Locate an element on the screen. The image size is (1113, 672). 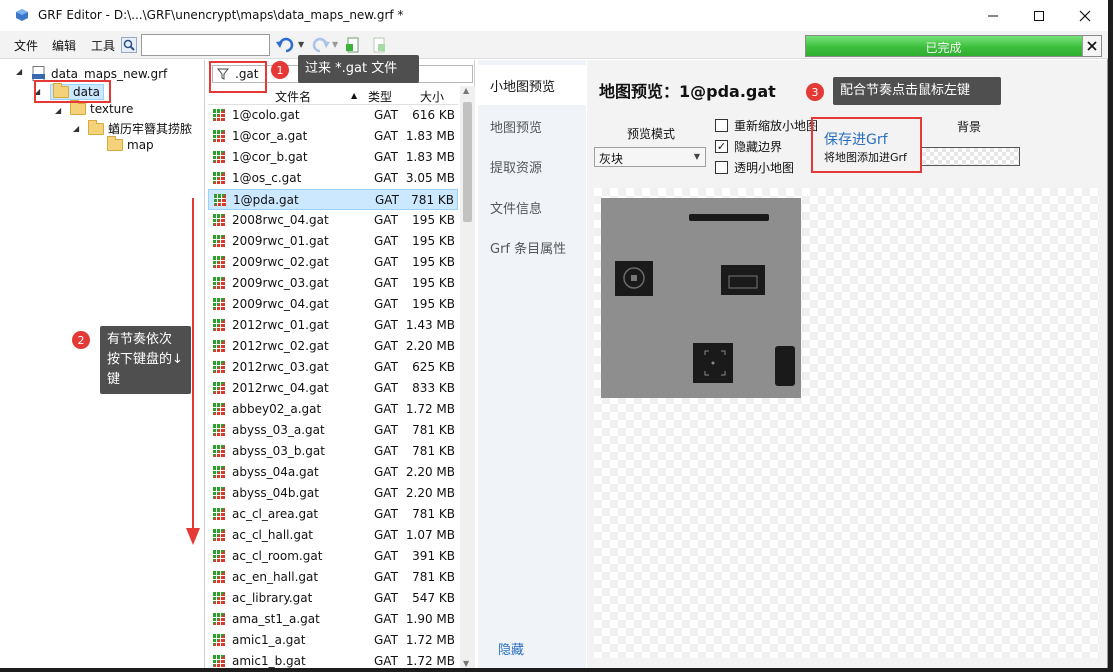
file-row: 2009rwc_04.gat GAT 195 KB is located at coordinates (333, 304).